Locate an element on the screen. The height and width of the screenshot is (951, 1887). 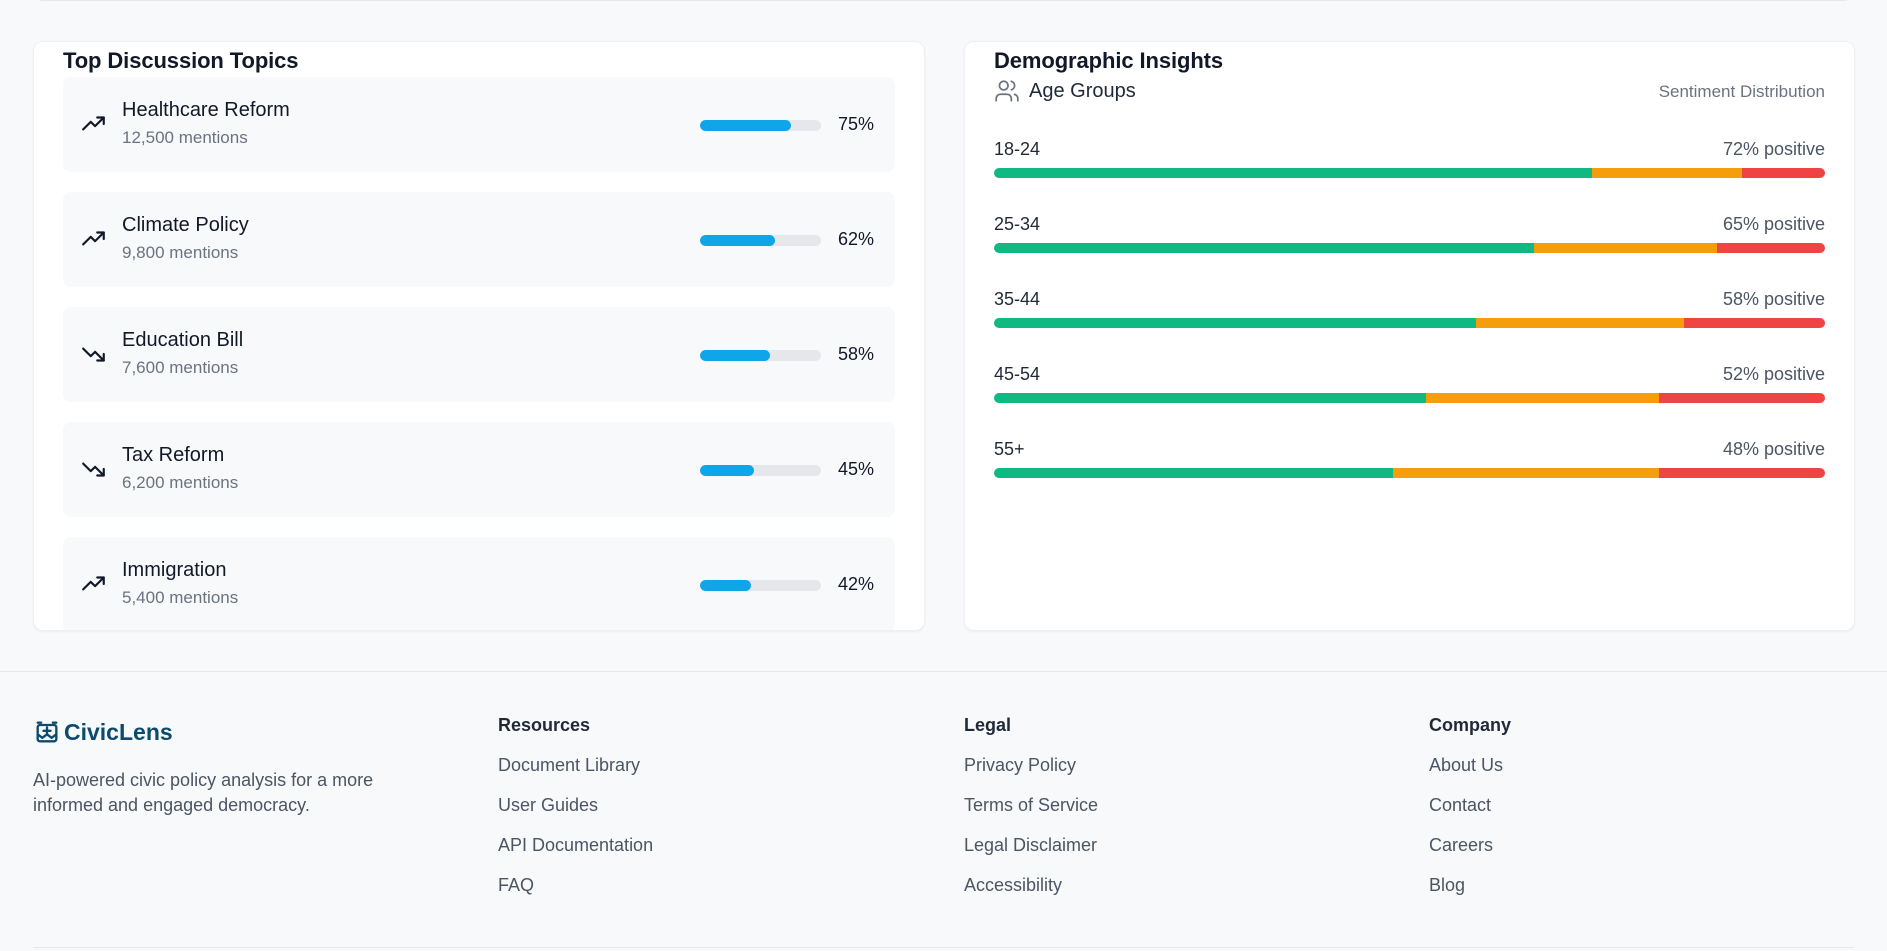
age-group-label: 55+ is located at coordinates (1009, 449).